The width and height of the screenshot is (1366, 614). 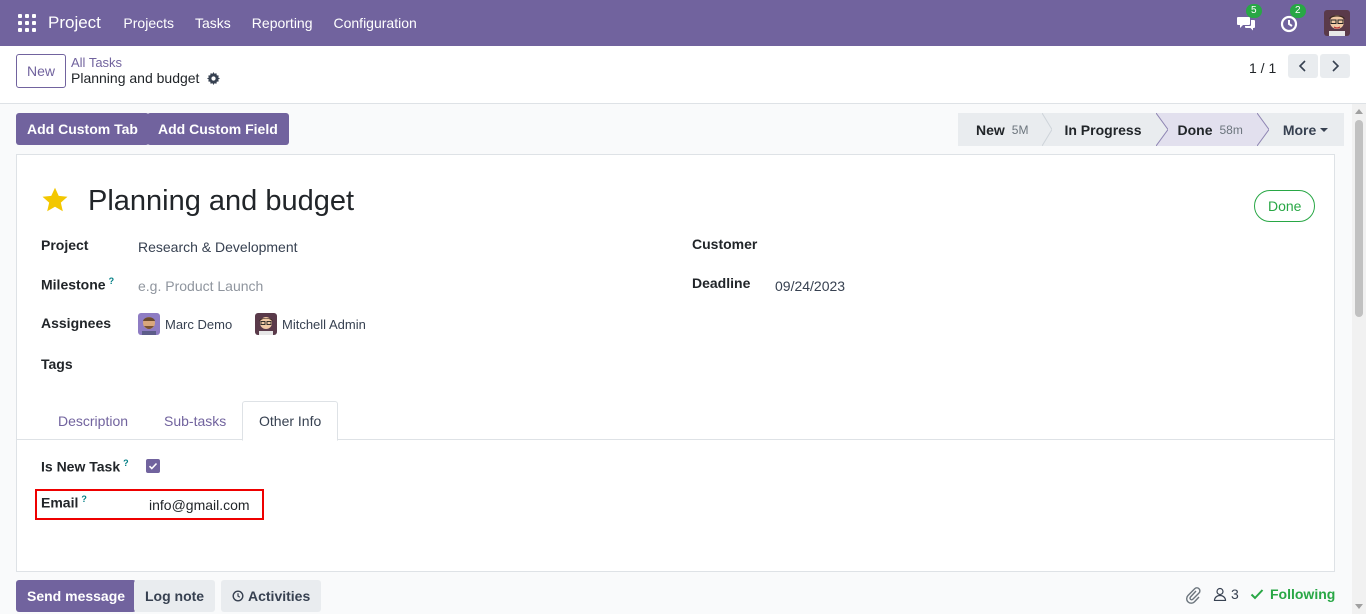 I want to click on is-new-task-checkbox, so click(x=153, y=466).